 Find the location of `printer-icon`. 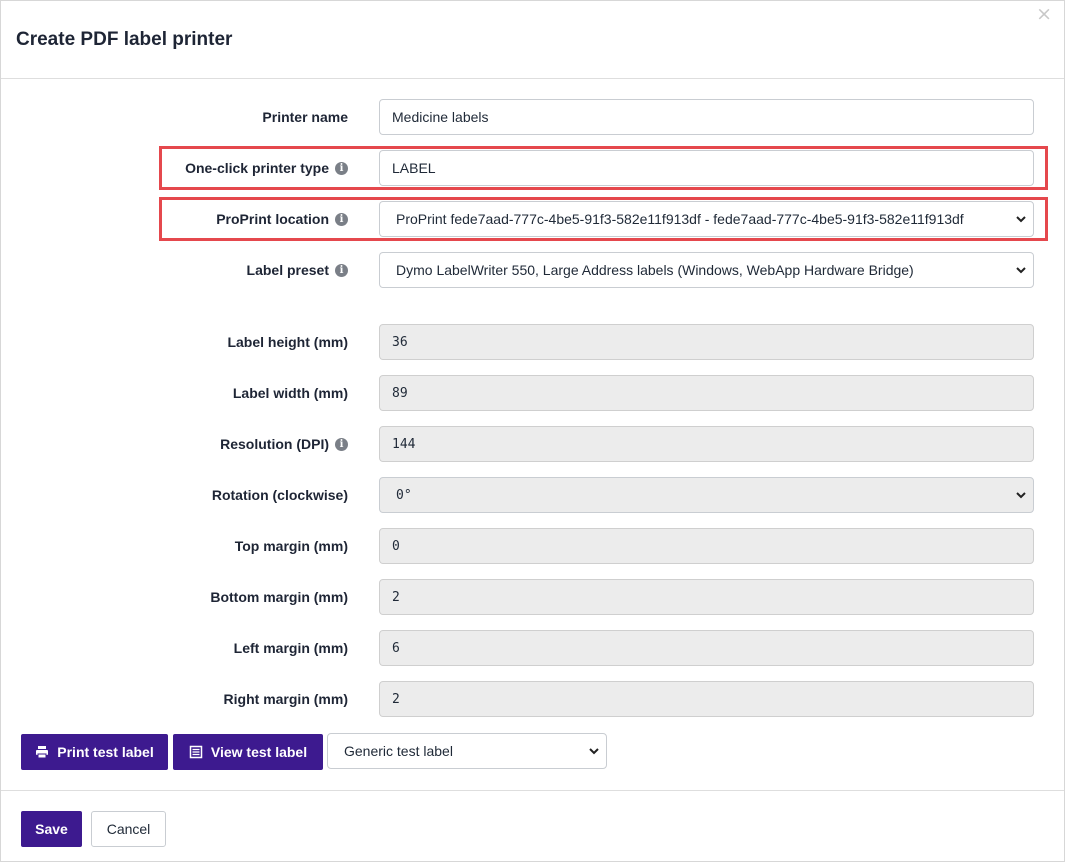

printer-icon is located at coordinates (42, 752).